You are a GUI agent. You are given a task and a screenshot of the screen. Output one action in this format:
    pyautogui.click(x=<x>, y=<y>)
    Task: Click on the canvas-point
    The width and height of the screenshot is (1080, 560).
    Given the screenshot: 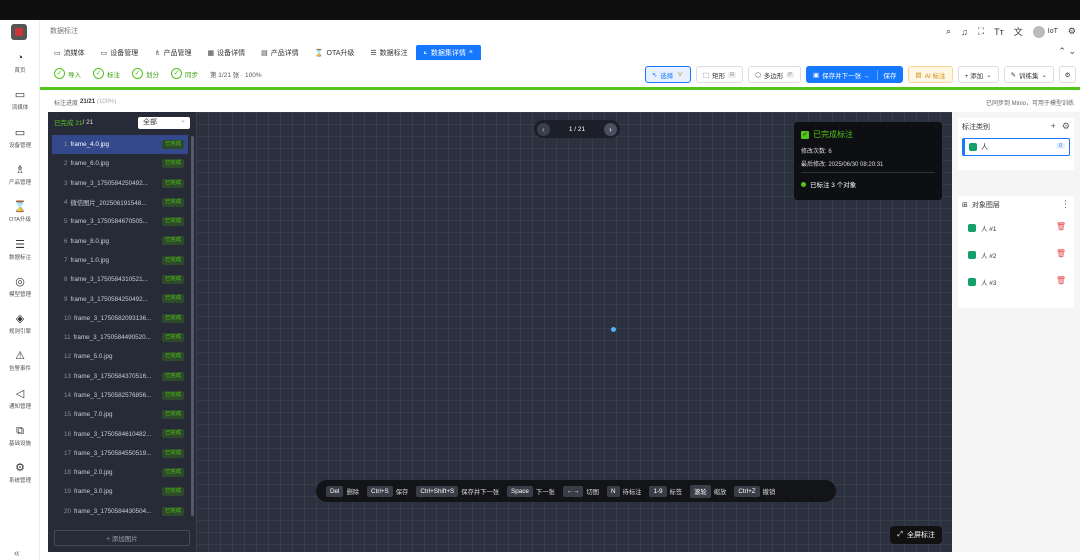 What is the action you would take?
    pyautogui.click(x=613, y=329)
    